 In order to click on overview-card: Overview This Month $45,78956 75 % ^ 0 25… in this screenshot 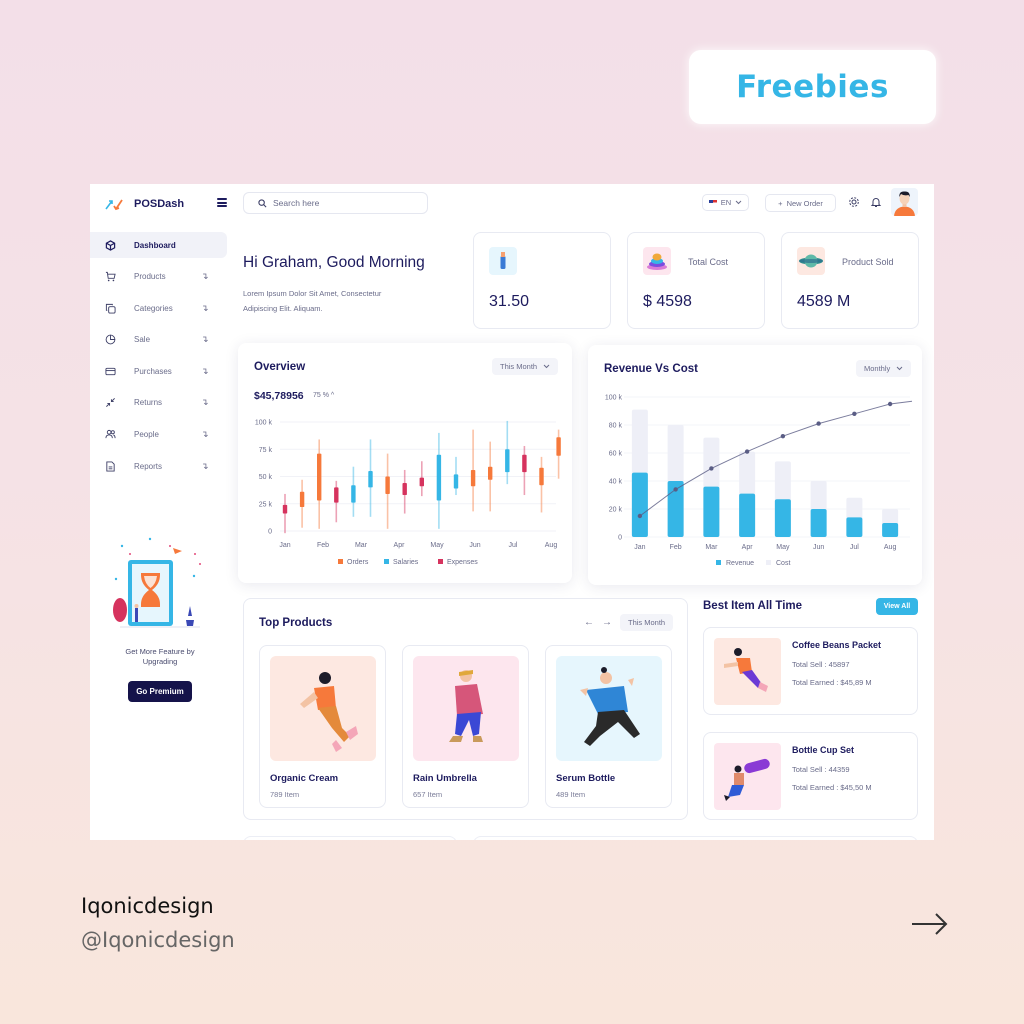, I will do `click(405, 463)`.